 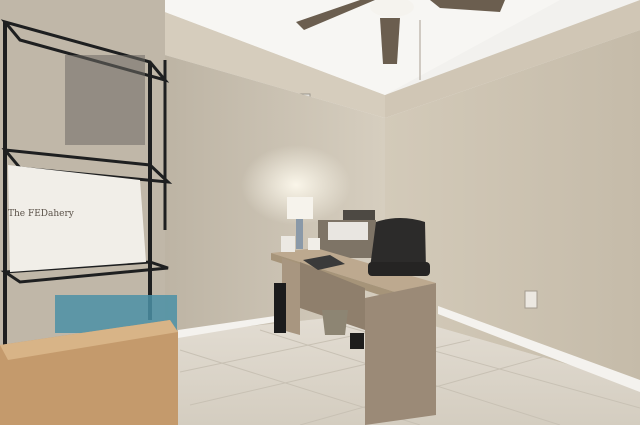 What do you see at coordinates (280, 308) in the screenshot?
I see `pc-tower` at bounding box center [280, 308].